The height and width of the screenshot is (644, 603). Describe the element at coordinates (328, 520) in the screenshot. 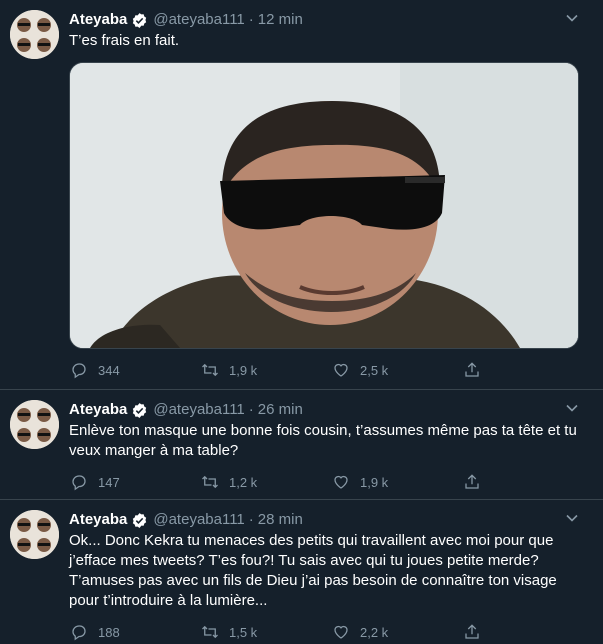

I see `tweet-header: Ateyaba @ateyaba111 · 28 min` at that location.